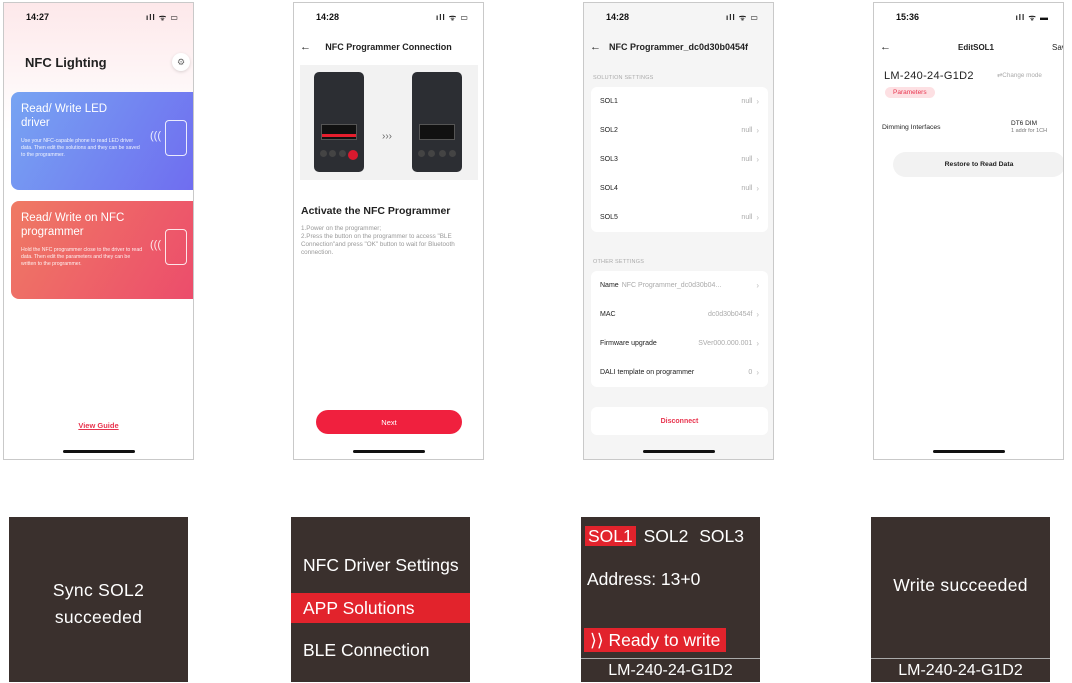 This screenshot has width=1072, height=683. I want to click on solution-row-sol5: SOL5 null ›, so click(679, 217).